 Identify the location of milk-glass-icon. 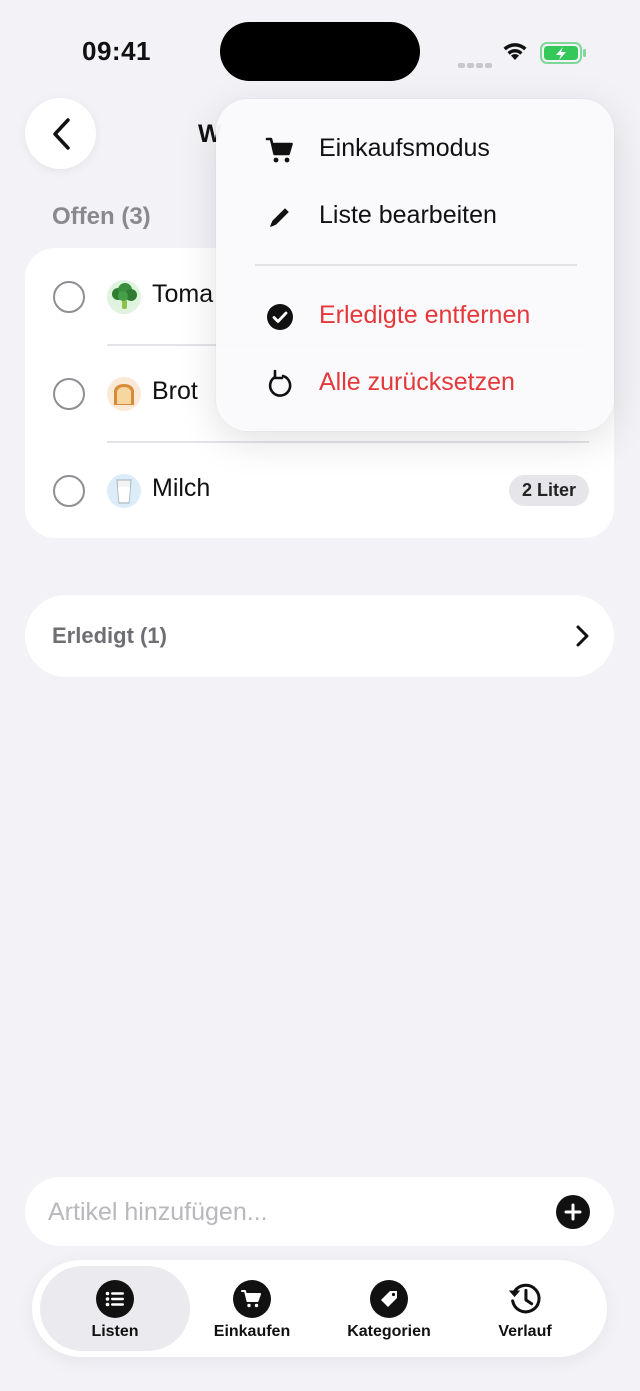
(124, 491).